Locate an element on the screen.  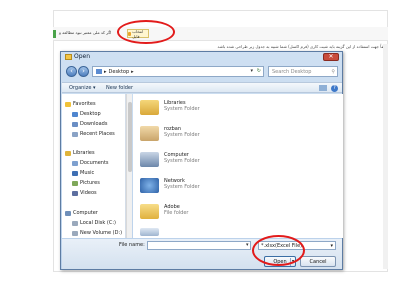
nav-item-label: Music is located at coordinates (87, 173).